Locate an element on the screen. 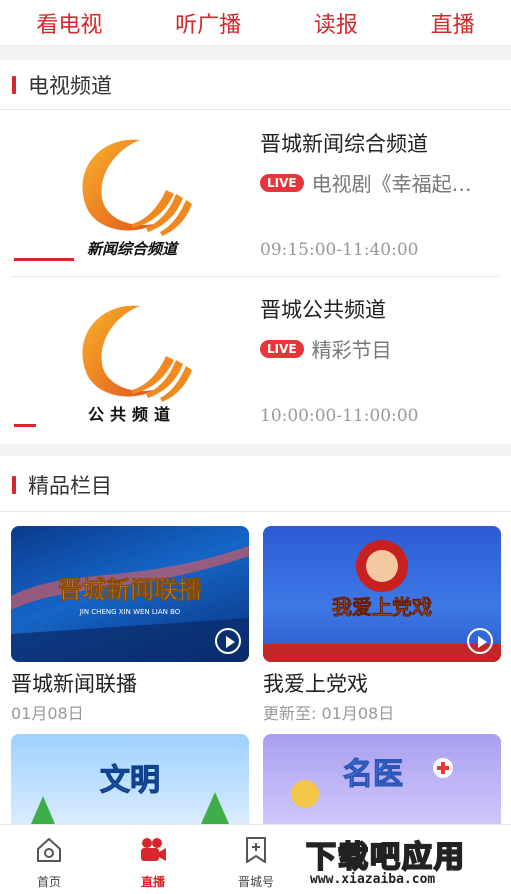 Image resolution: width=511 pixels, height=894 pixels. nav-item-home: 首页 is located at coordinates (49, 862).